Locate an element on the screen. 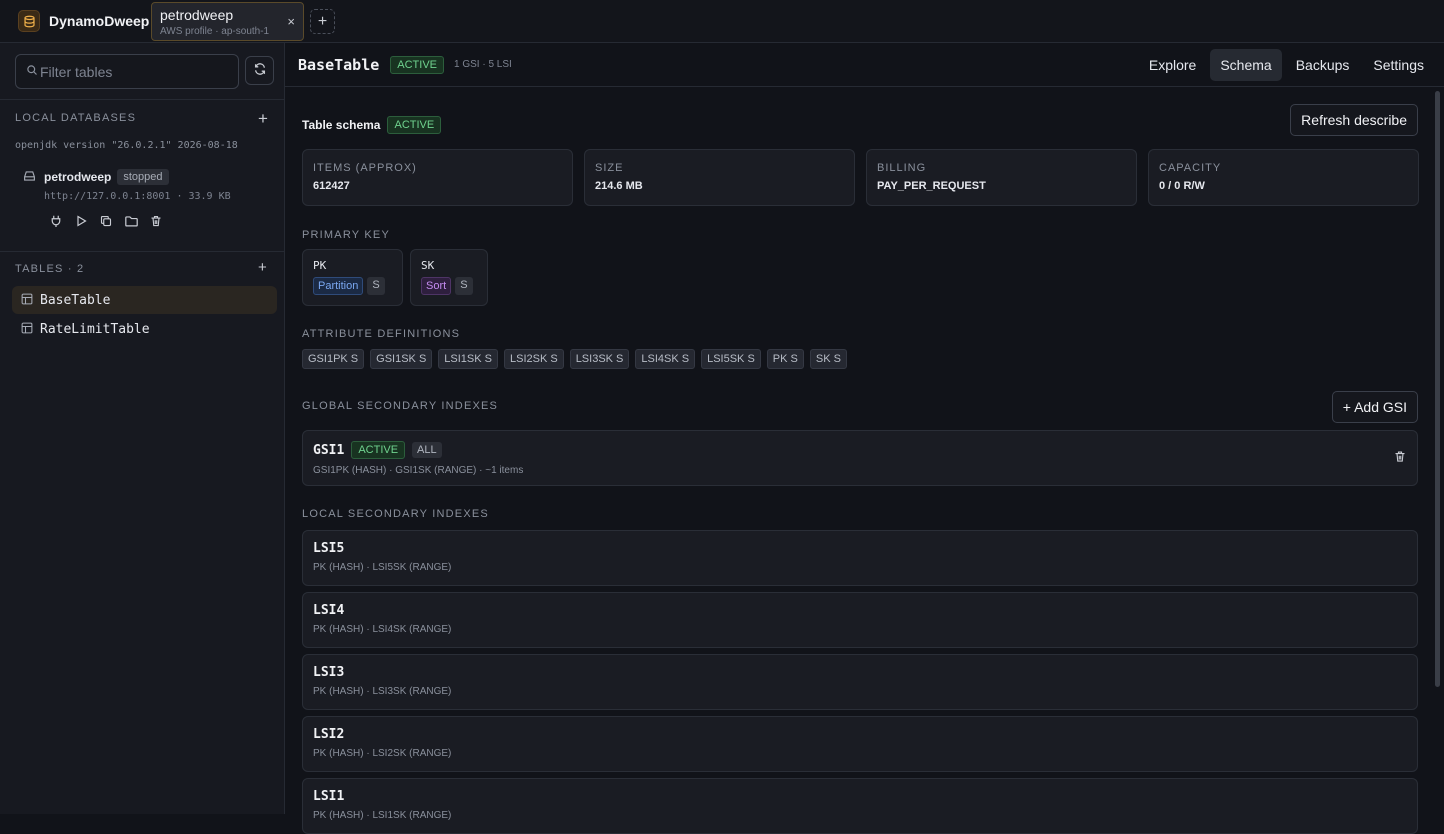  attribute-chip: LSI4SK S is located at coordinates (665, 359).